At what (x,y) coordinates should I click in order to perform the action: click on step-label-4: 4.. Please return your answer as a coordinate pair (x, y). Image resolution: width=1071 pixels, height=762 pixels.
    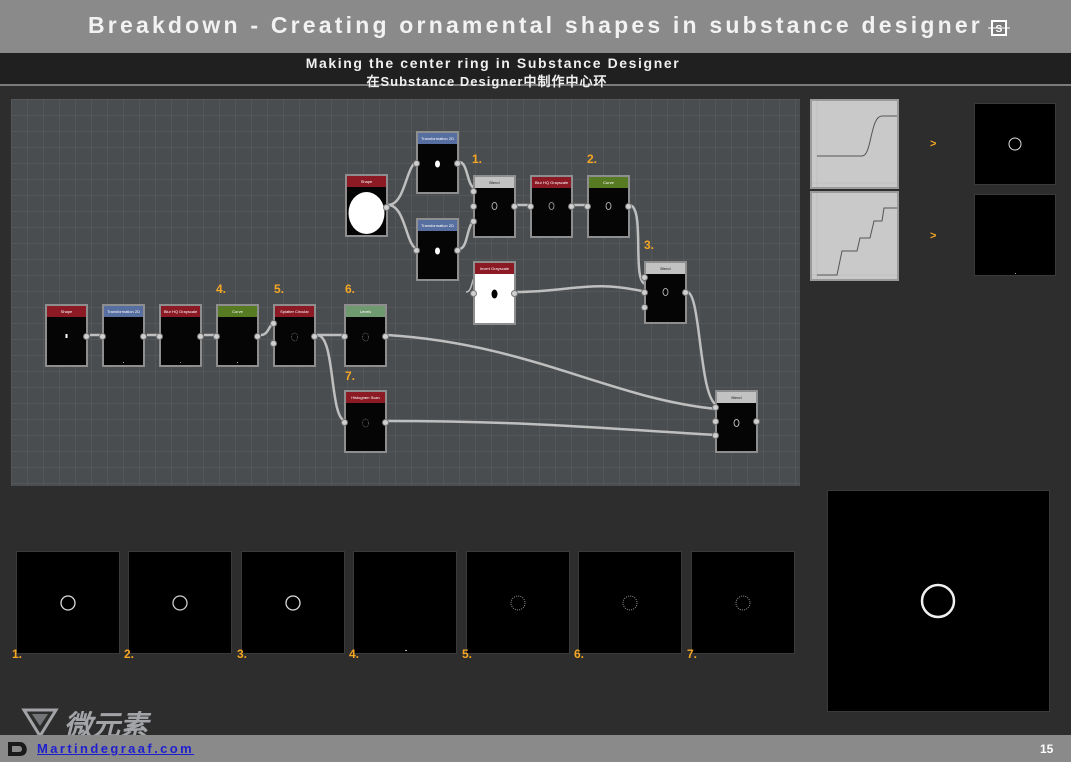
    Looking at the image, I should click on (221, 289).